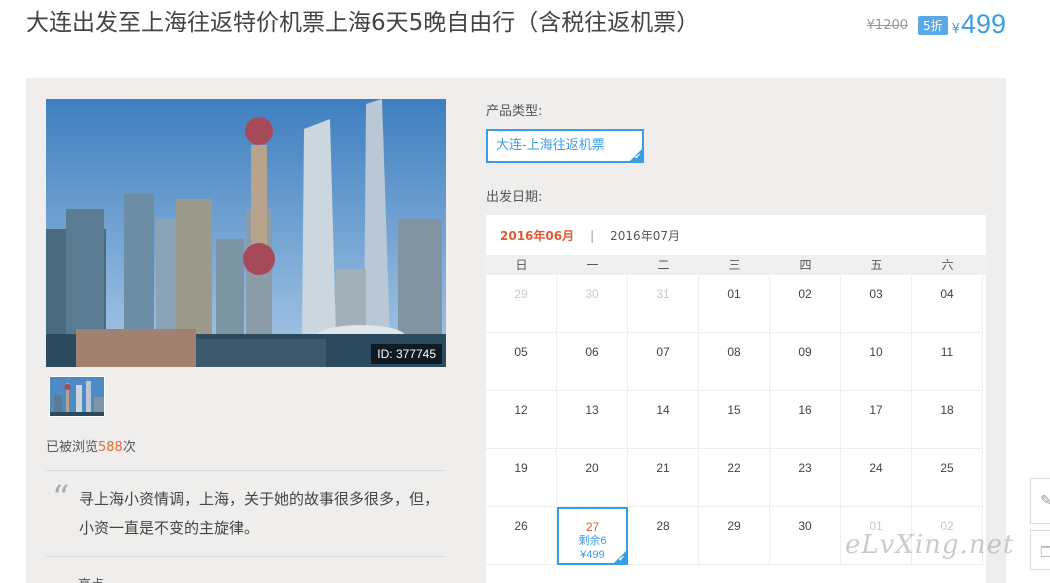 This screenshot has height=583, width=1050. I want to click on calendar-week-row: 19 20 21 22 23 24 25, so click(736, 478).